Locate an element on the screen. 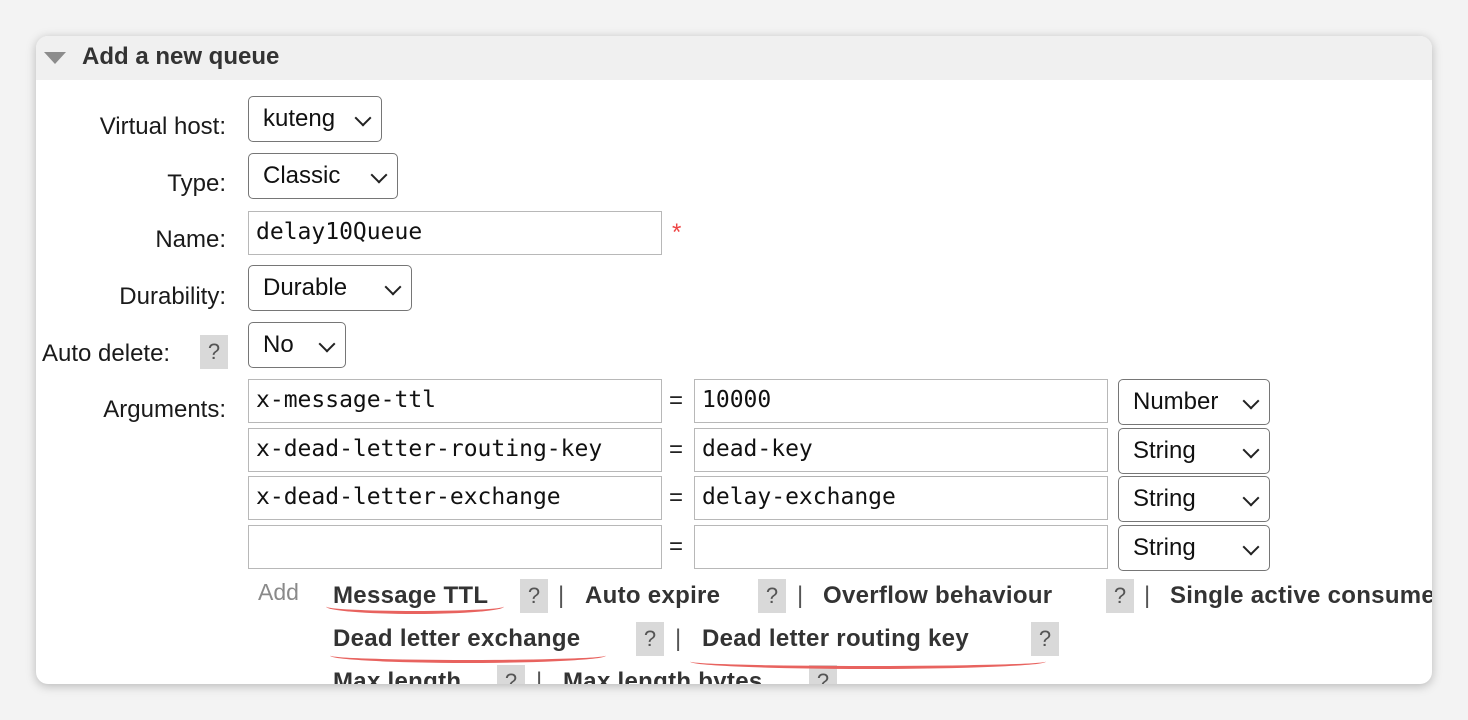  type-value: Classic is located at coordinates (302, 175).